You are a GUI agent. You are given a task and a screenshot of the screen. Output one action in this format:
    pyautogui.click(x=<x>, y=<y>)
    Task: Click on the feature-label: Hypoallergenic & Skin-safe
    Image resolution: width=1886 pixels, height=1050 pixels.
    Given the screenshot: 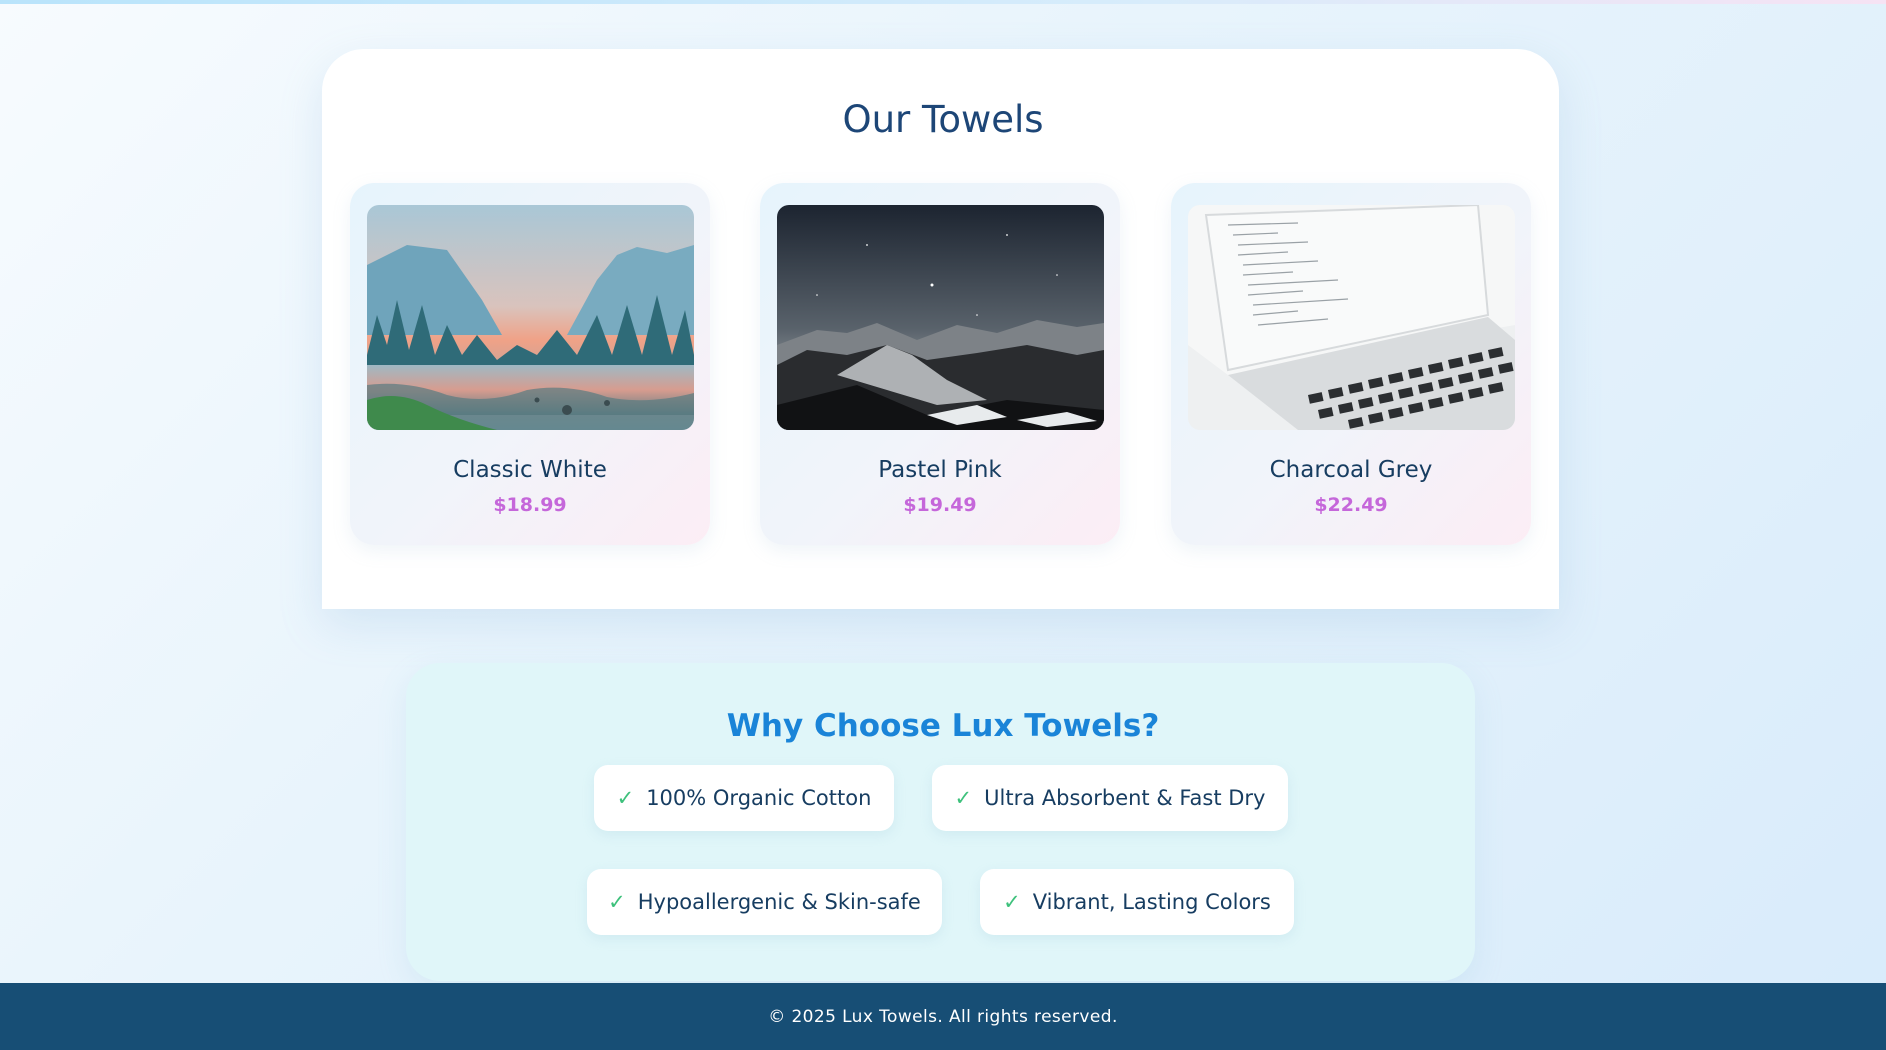 What is the action you would take?
    pyautogui.click(x=779, y=902)
    